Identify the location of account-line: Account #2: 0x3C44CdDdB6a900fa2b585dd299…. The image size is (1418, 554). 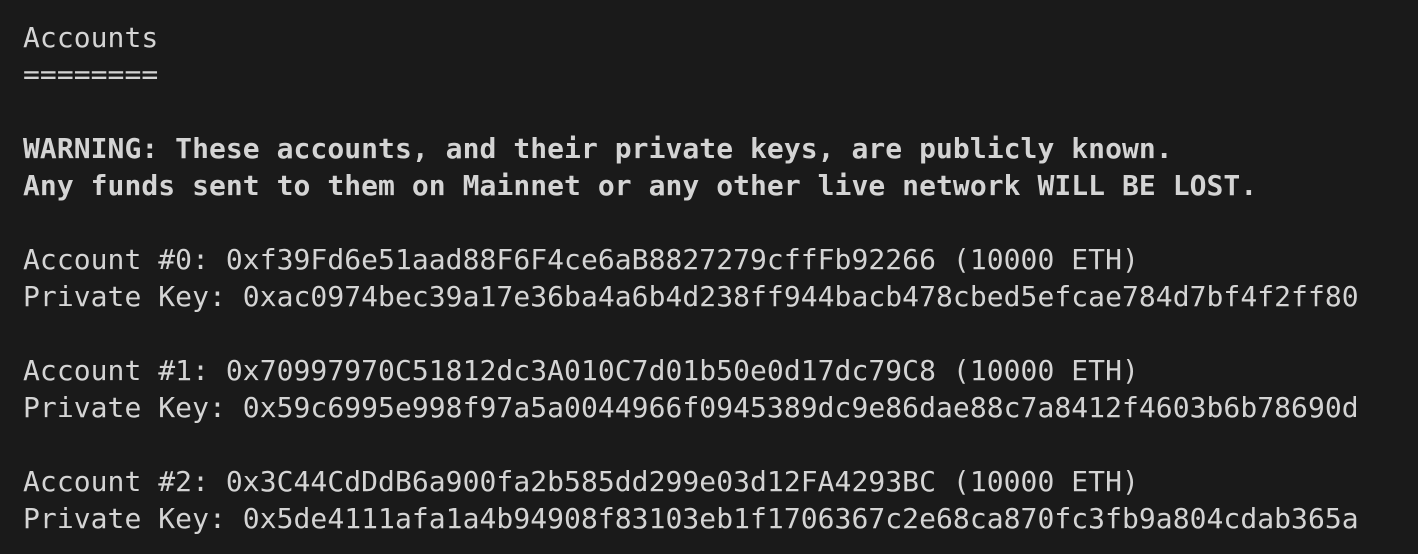
(581, 481).